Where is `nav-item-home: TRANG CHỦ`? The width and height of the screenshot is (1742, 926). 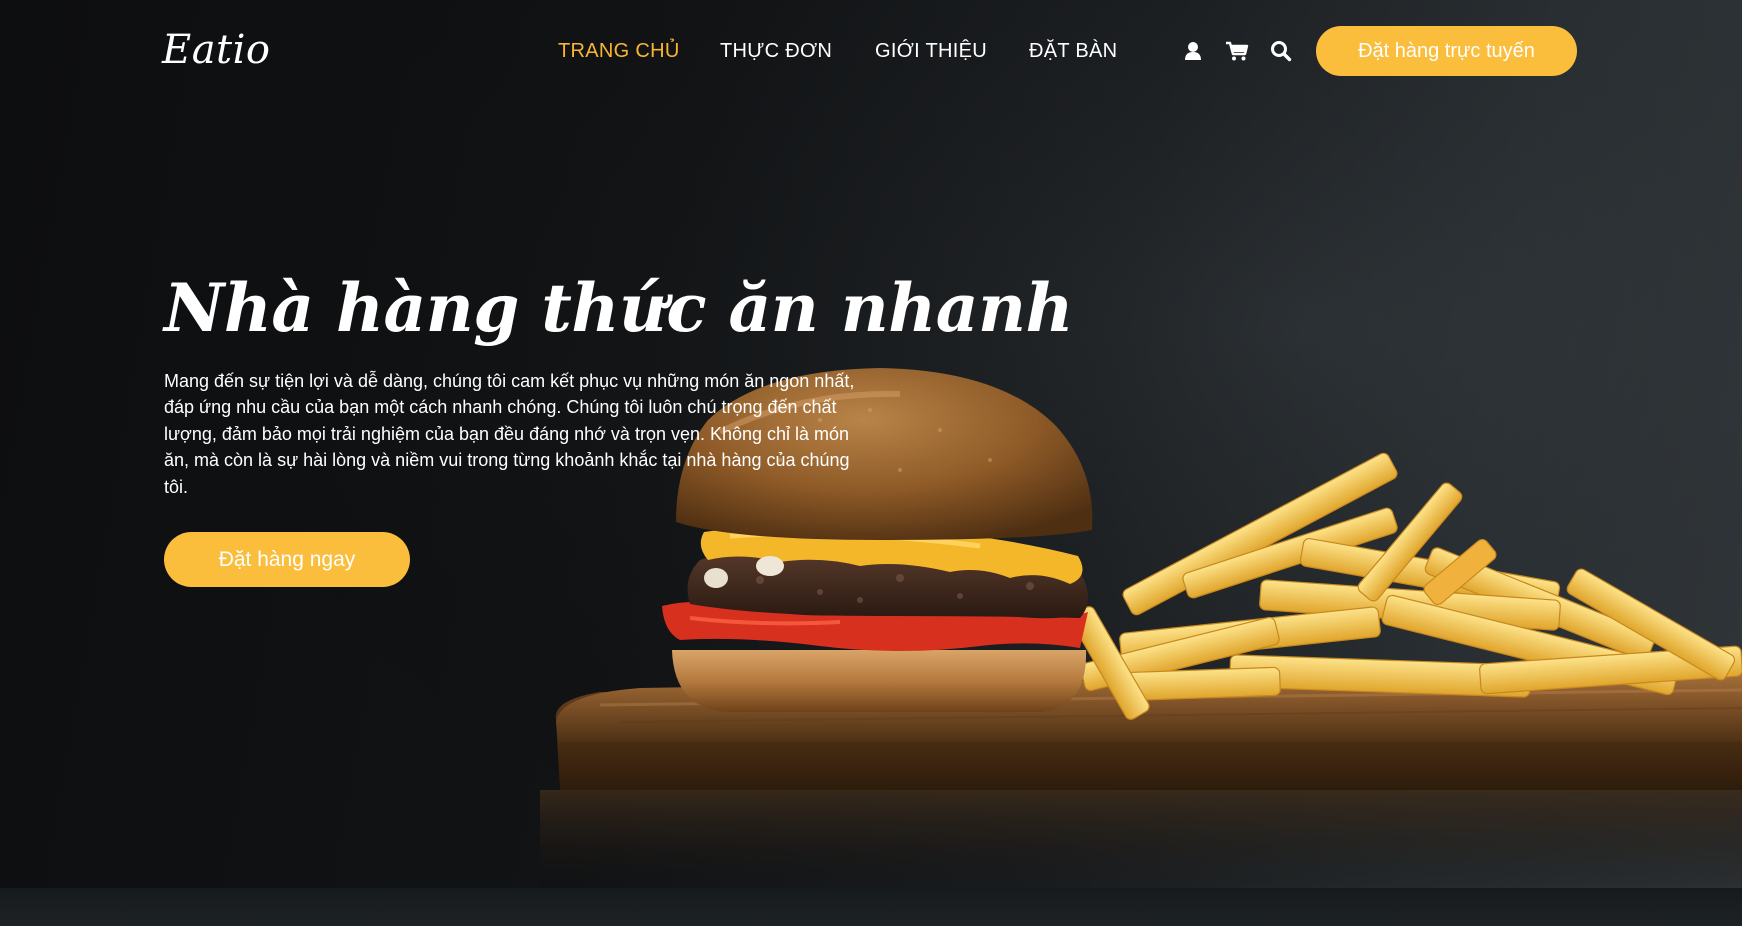
nav-item-home: TRANG CHỦ is located at coordinates (619, 51).